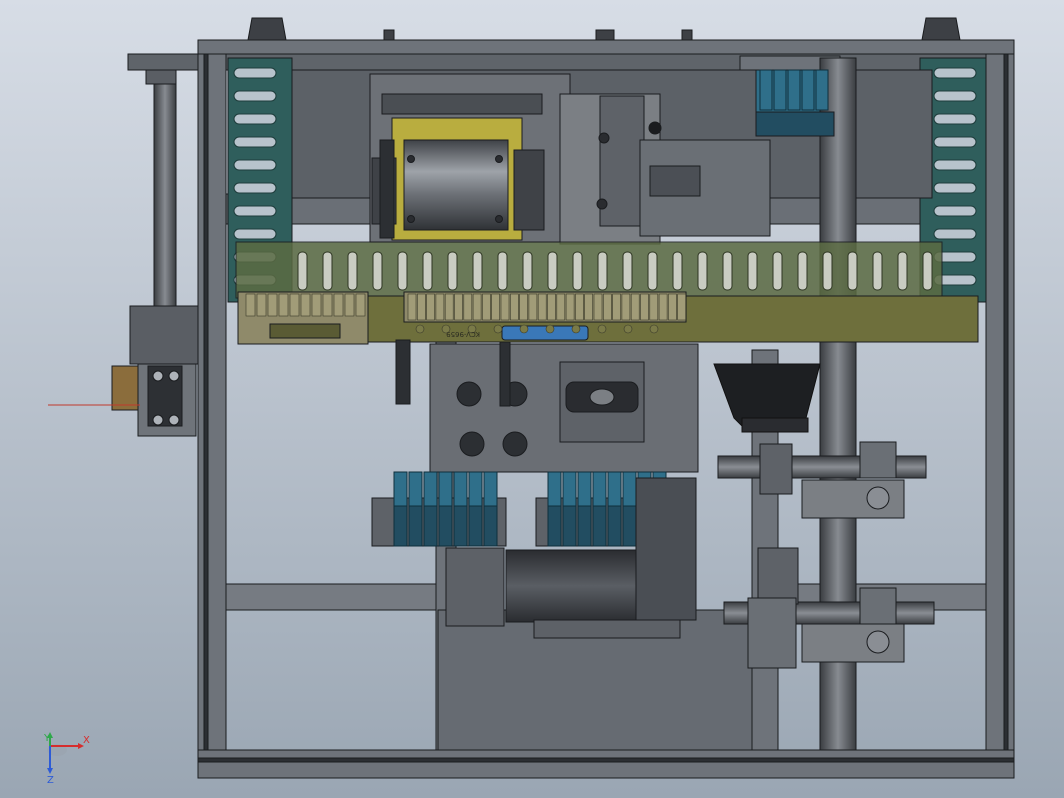  Describe the element at coordinates (463, 334) in the screenshot. I see `rail-marking: KCV-9659` at that location.